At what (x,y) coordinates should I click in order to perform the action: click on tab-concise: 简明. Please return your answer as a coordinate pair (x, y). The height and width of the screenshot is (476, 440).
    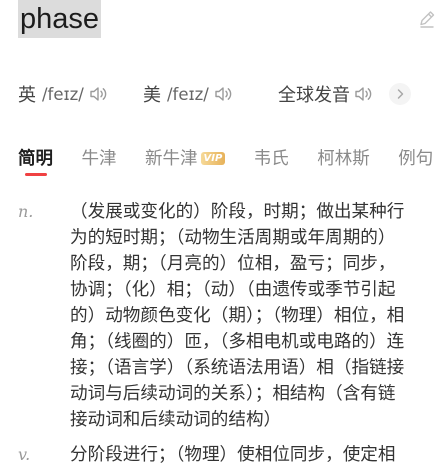
    Looking at the image, I should click on (35, 160).